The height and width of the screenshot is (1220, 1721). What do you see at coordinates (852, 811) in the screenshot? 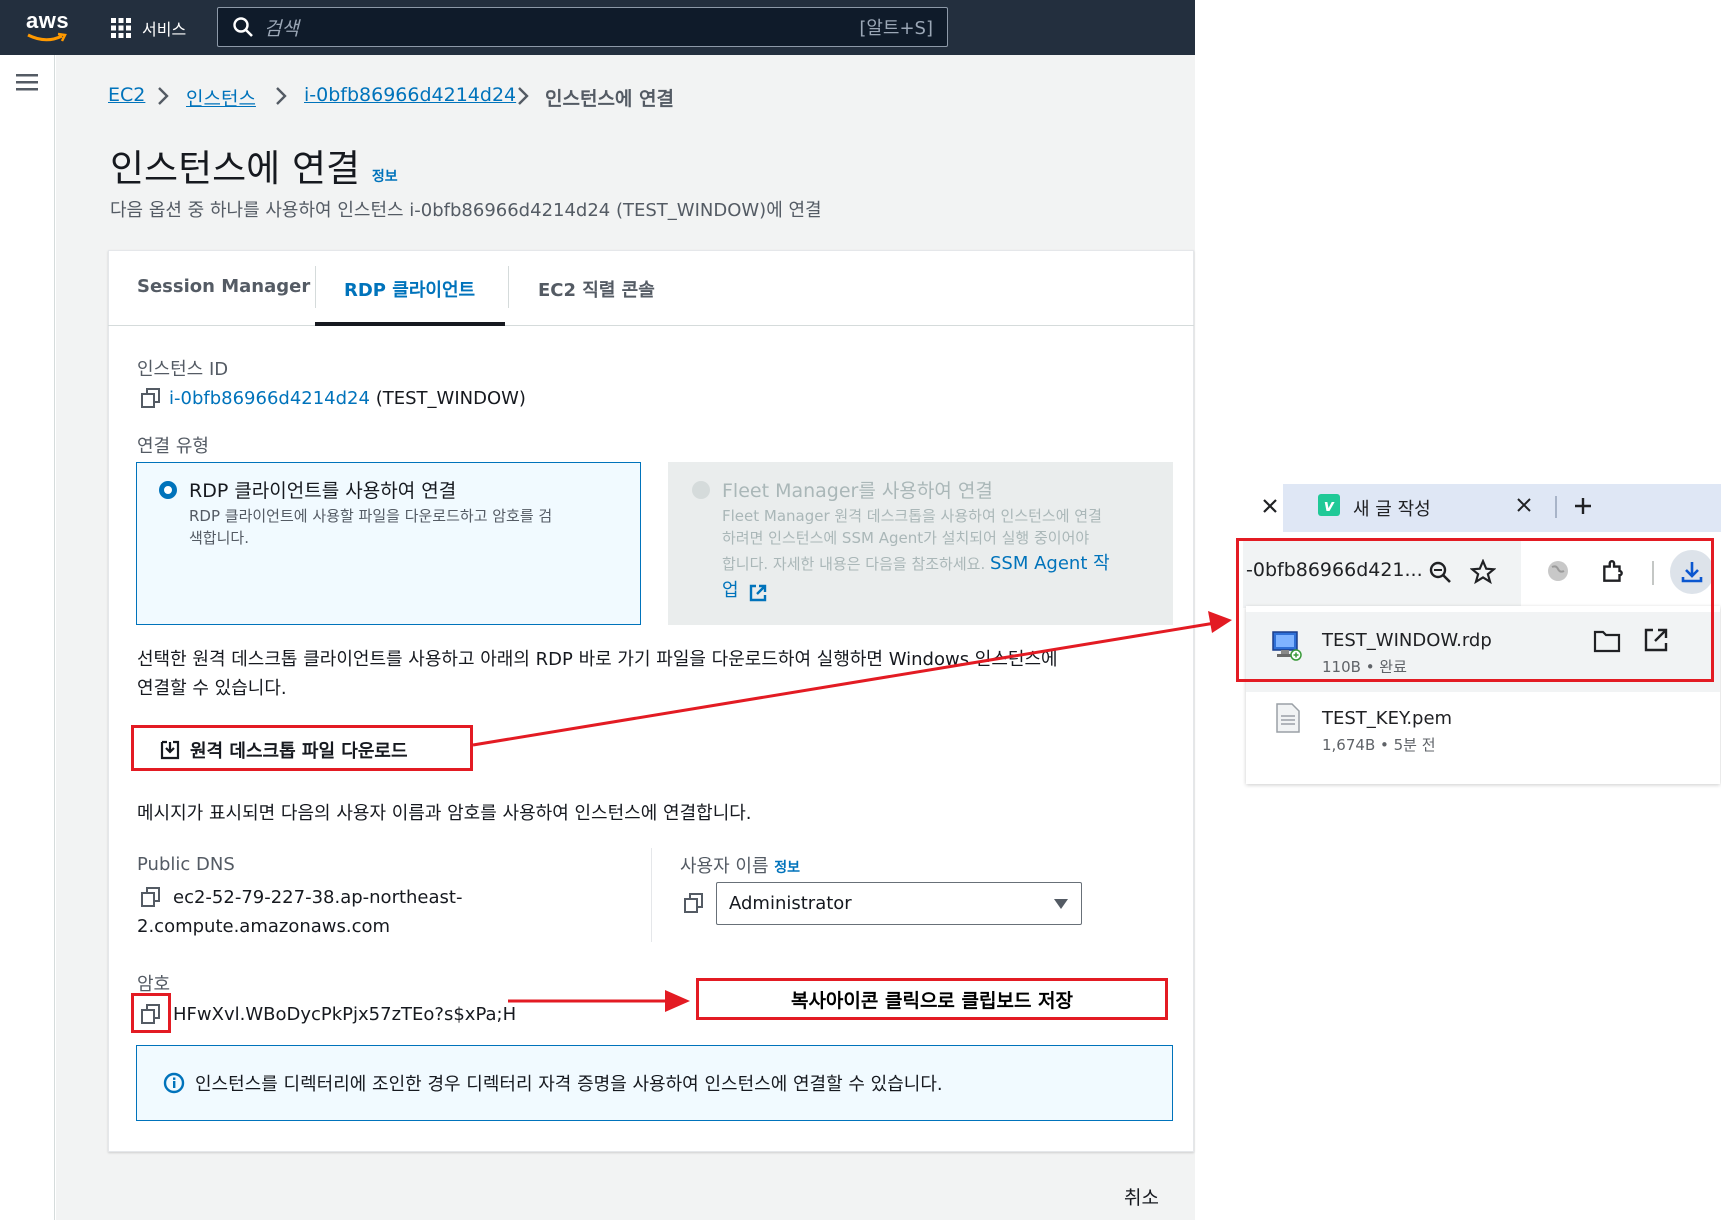
I see `annotation-arrows` at bounding box center [852, 811].